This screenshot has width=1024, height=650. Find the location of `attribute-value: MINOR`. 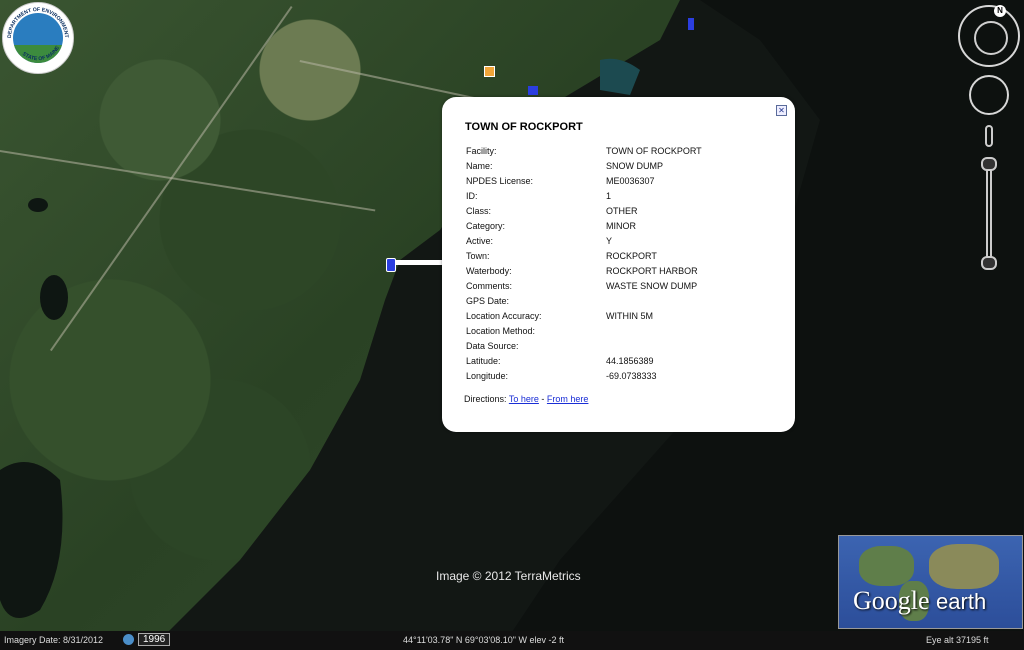

attribute-value: MINOR is located at coordinates (621, 226).